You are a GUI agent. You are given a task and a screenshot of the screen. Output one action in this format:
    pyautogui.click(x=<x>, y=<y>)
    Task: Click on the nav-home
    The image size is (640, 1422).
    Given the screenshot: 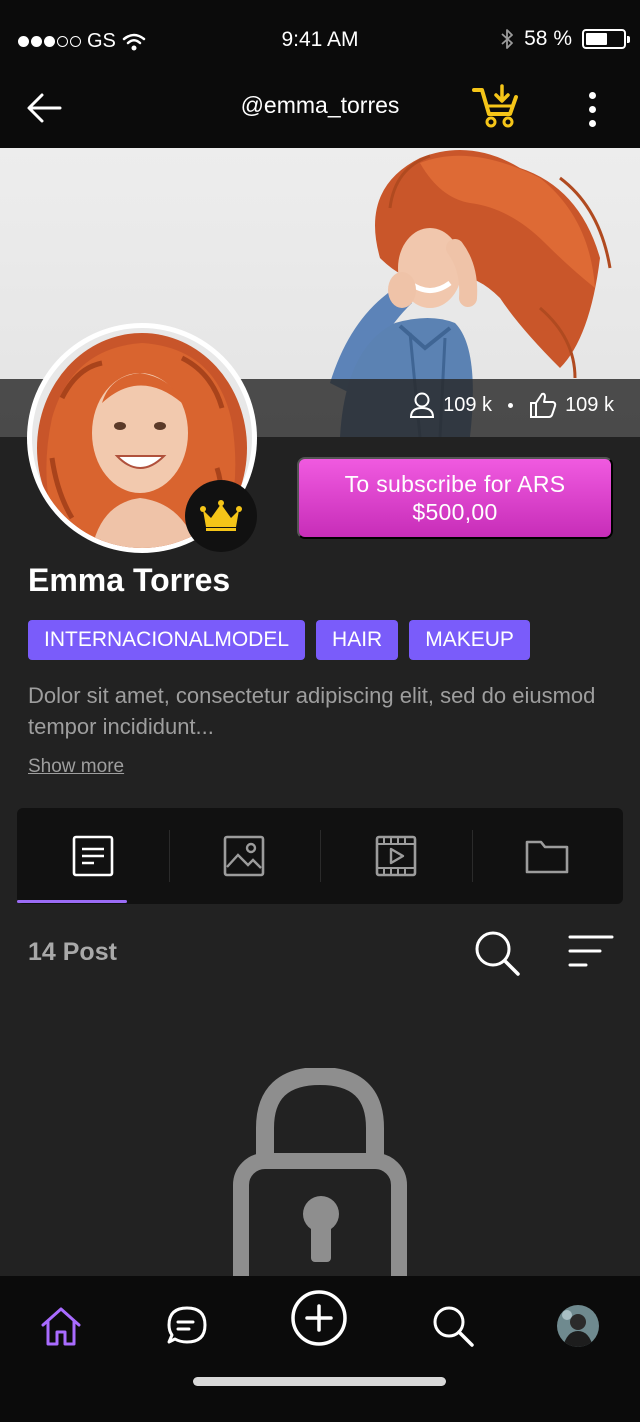 What is the action you would take?
    pyautogui.click(x=61, y=1326)
    